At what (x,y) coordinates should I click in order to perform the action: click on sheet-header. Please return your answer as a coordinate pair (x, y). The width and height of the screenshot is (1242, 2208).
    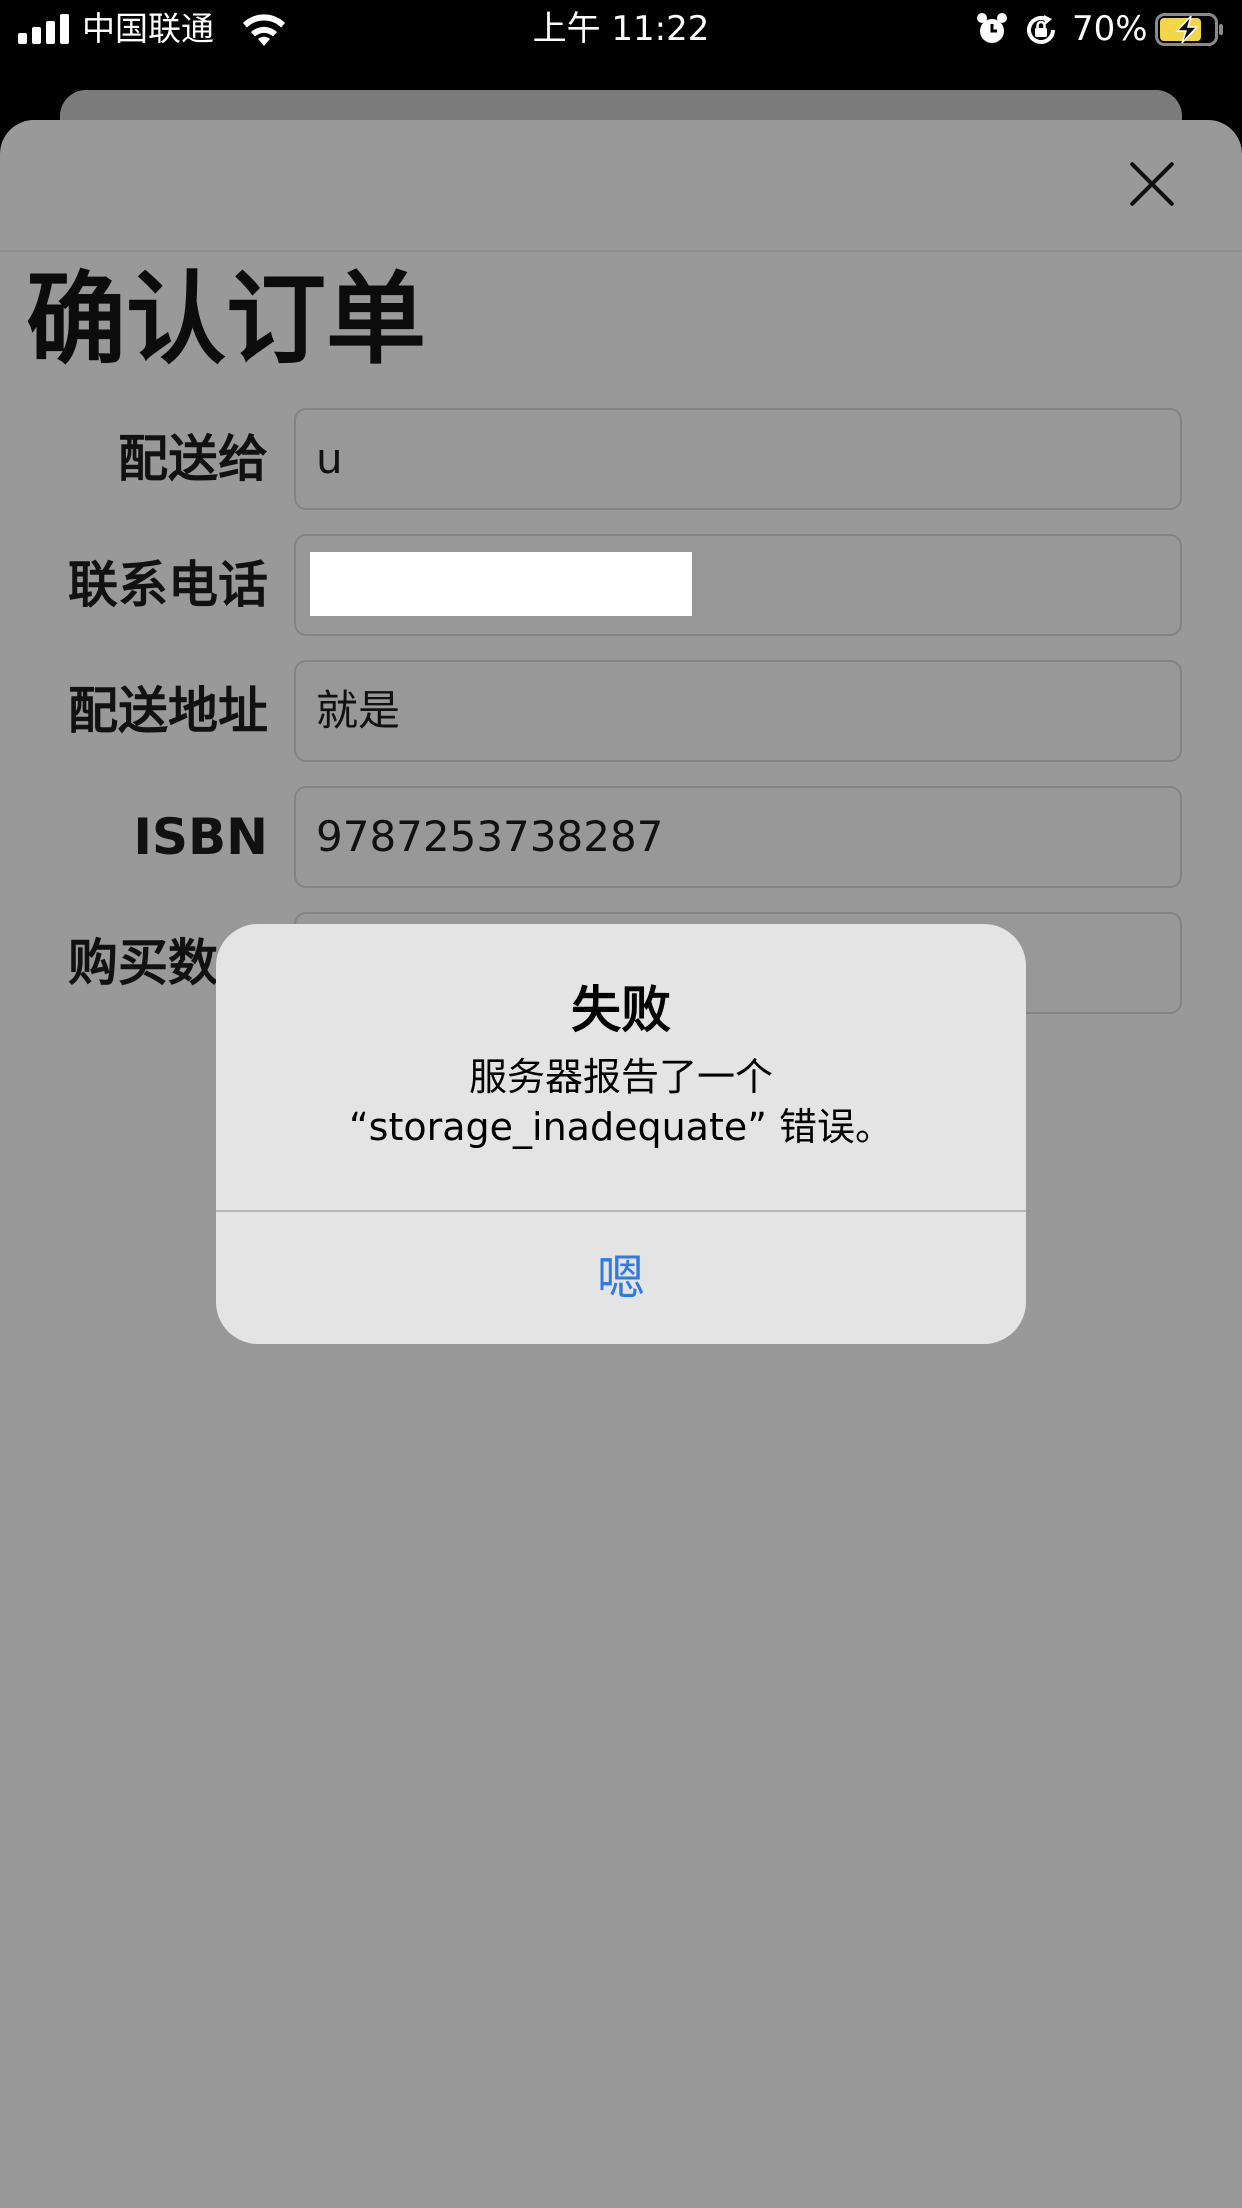
    Looking at the image, I should click on (621, 186).